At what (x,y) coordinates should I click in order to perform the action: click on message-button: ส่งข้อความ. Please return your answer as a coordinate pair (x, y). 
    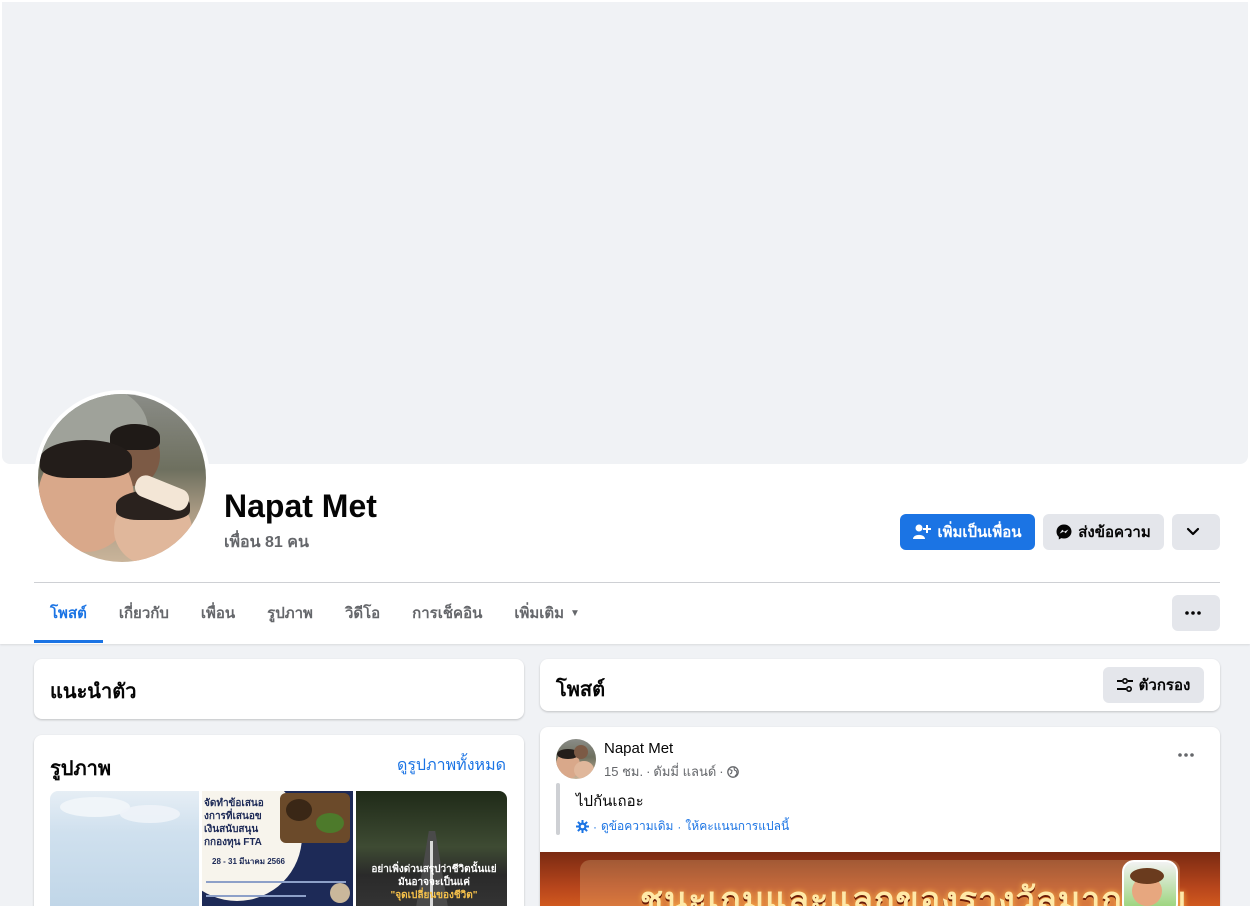
    Looking at the image, I should click on (1103, 532).